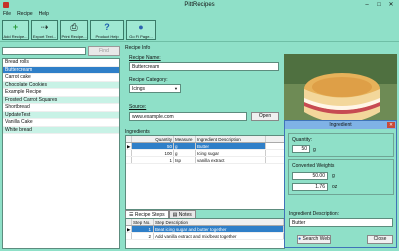 This screenshot has width=399, height=251. What do you see at coordinates (314, 214) in the screenshot?
I see `ingredient-description-label: Ingredient Description:` at bounding box center [314, 214].